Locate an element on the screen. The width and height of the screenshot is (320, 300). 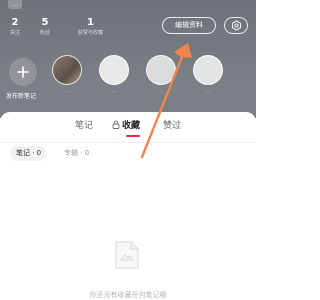
stat-following-count: 2 is located at coordinates (15, 22).